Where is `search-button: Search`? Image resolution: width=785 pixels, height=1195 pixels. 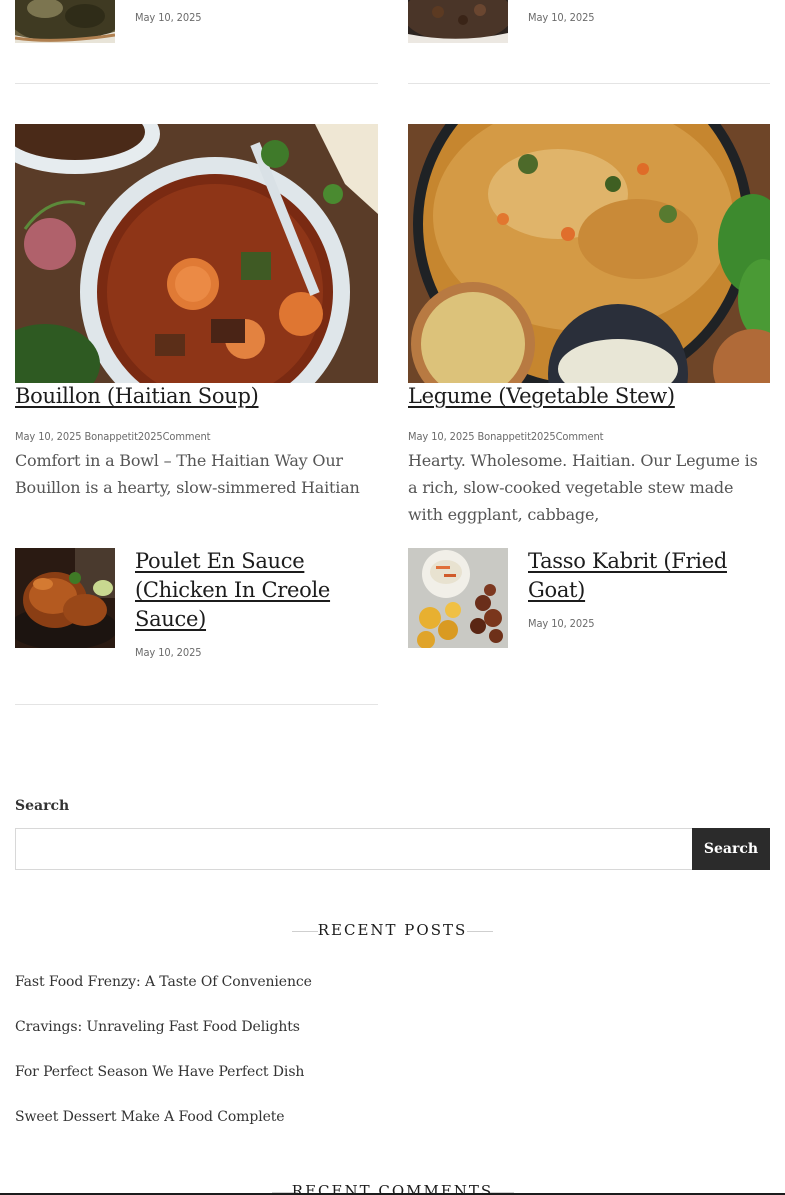
search-button: Search is located at coordinates (731, 849).